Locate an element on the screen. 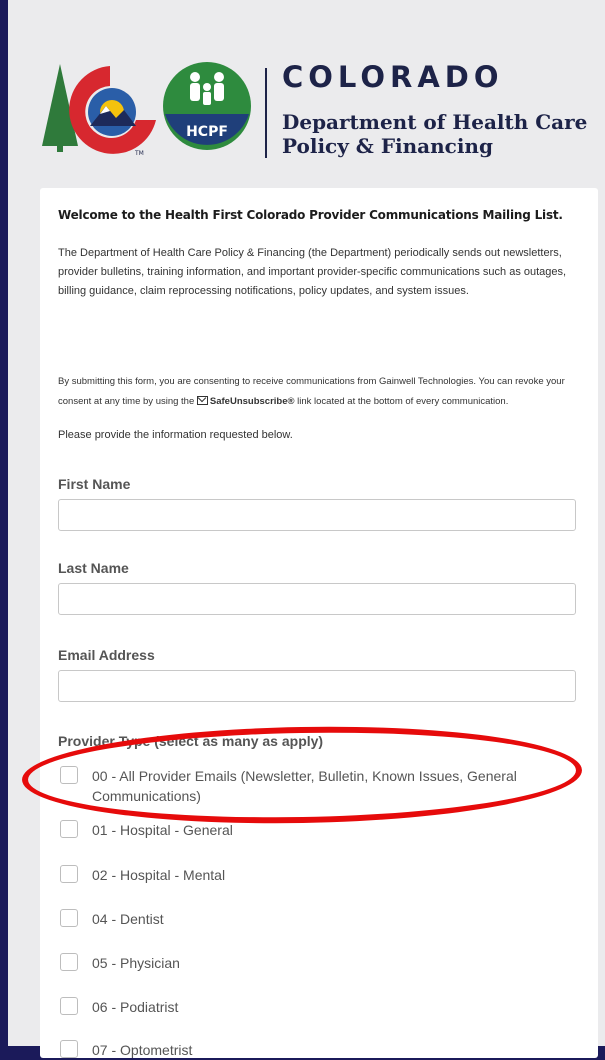 The width and height of the screenshot is (605, 1060). hcpf-logo-icon: HCPF is located at coordinates (207, 106).